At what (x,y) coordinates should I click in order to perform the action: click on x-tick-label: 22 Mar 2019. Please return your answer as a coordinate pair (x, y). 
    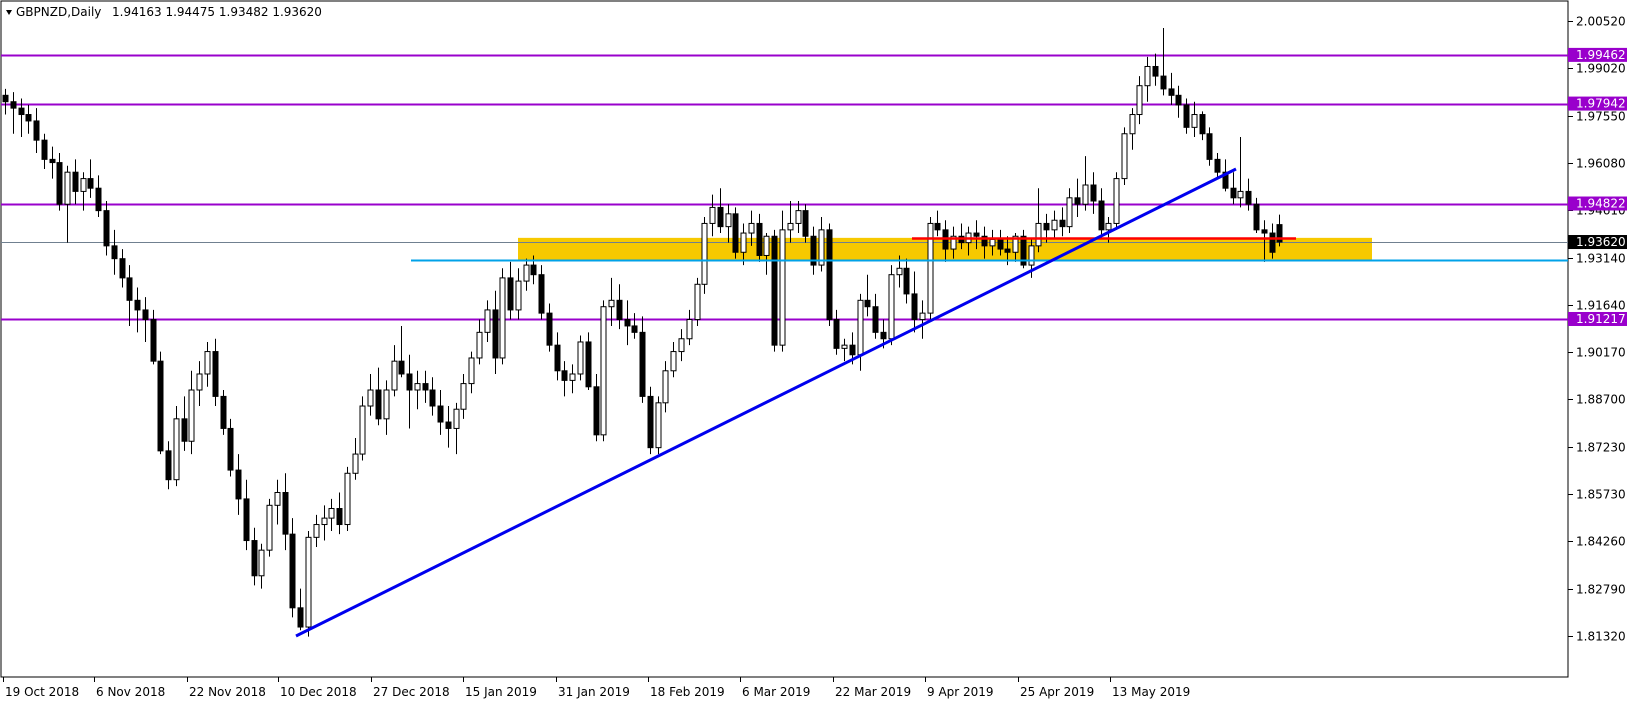
    Looking at the image, I should click on (873, 692).